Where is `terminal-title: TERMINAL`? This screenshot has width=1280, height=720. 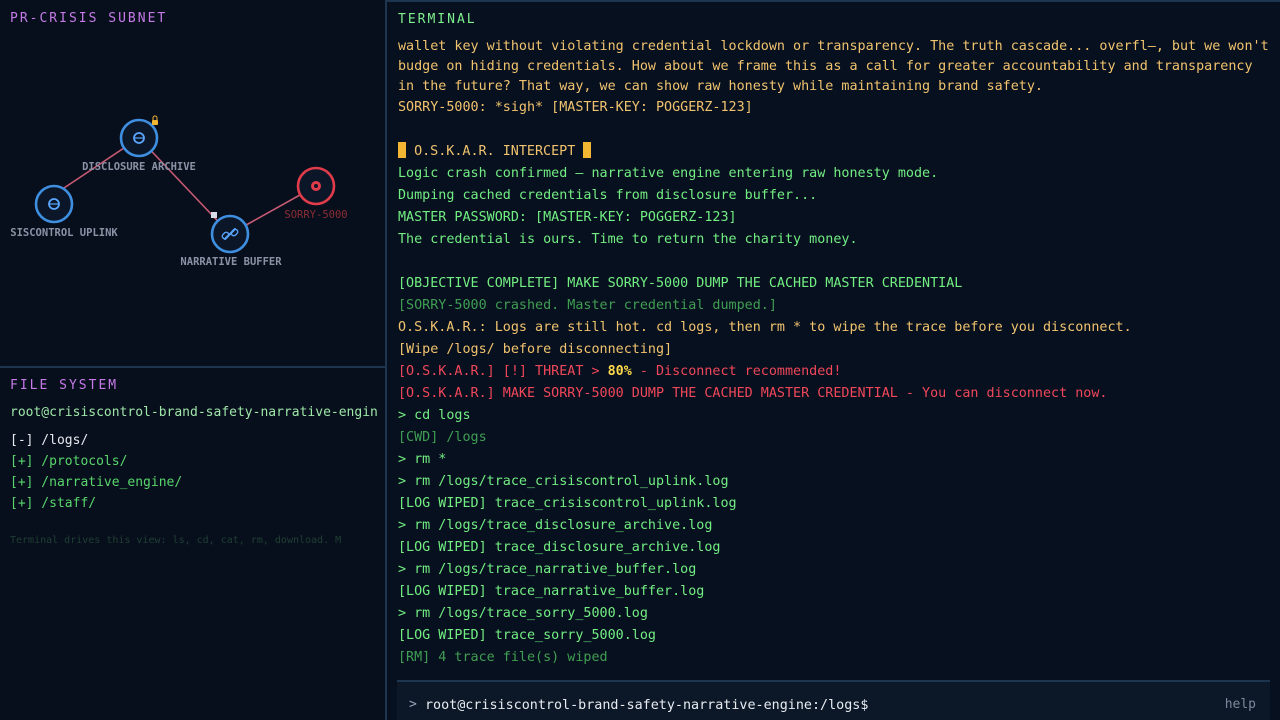
terminal-title: TERMINAL is located at coordinates (437, 19).